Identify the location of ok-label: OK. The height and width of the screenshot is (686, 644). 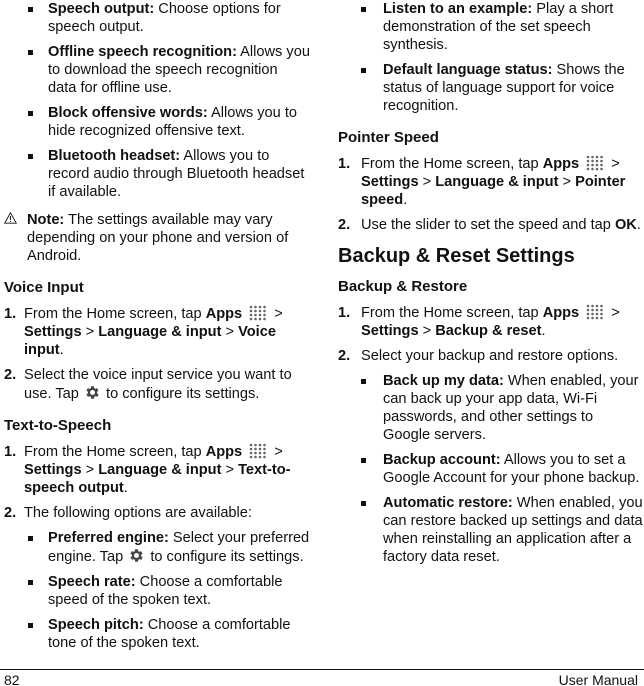
(625, 225).